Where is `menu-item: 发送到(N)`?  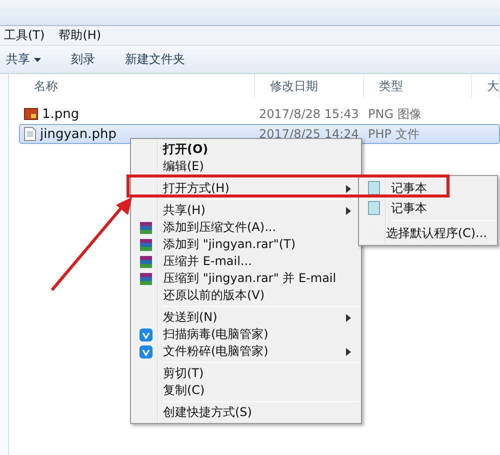
menu-item: 发送到(N) is located at coordinates (246, 317).